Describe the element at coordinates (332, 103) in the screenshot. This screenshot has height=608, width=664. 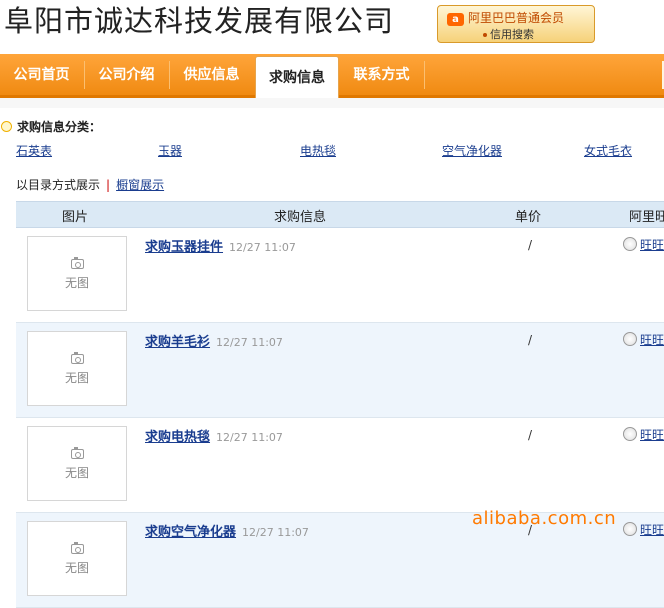
I see `divider-strip` at that location.